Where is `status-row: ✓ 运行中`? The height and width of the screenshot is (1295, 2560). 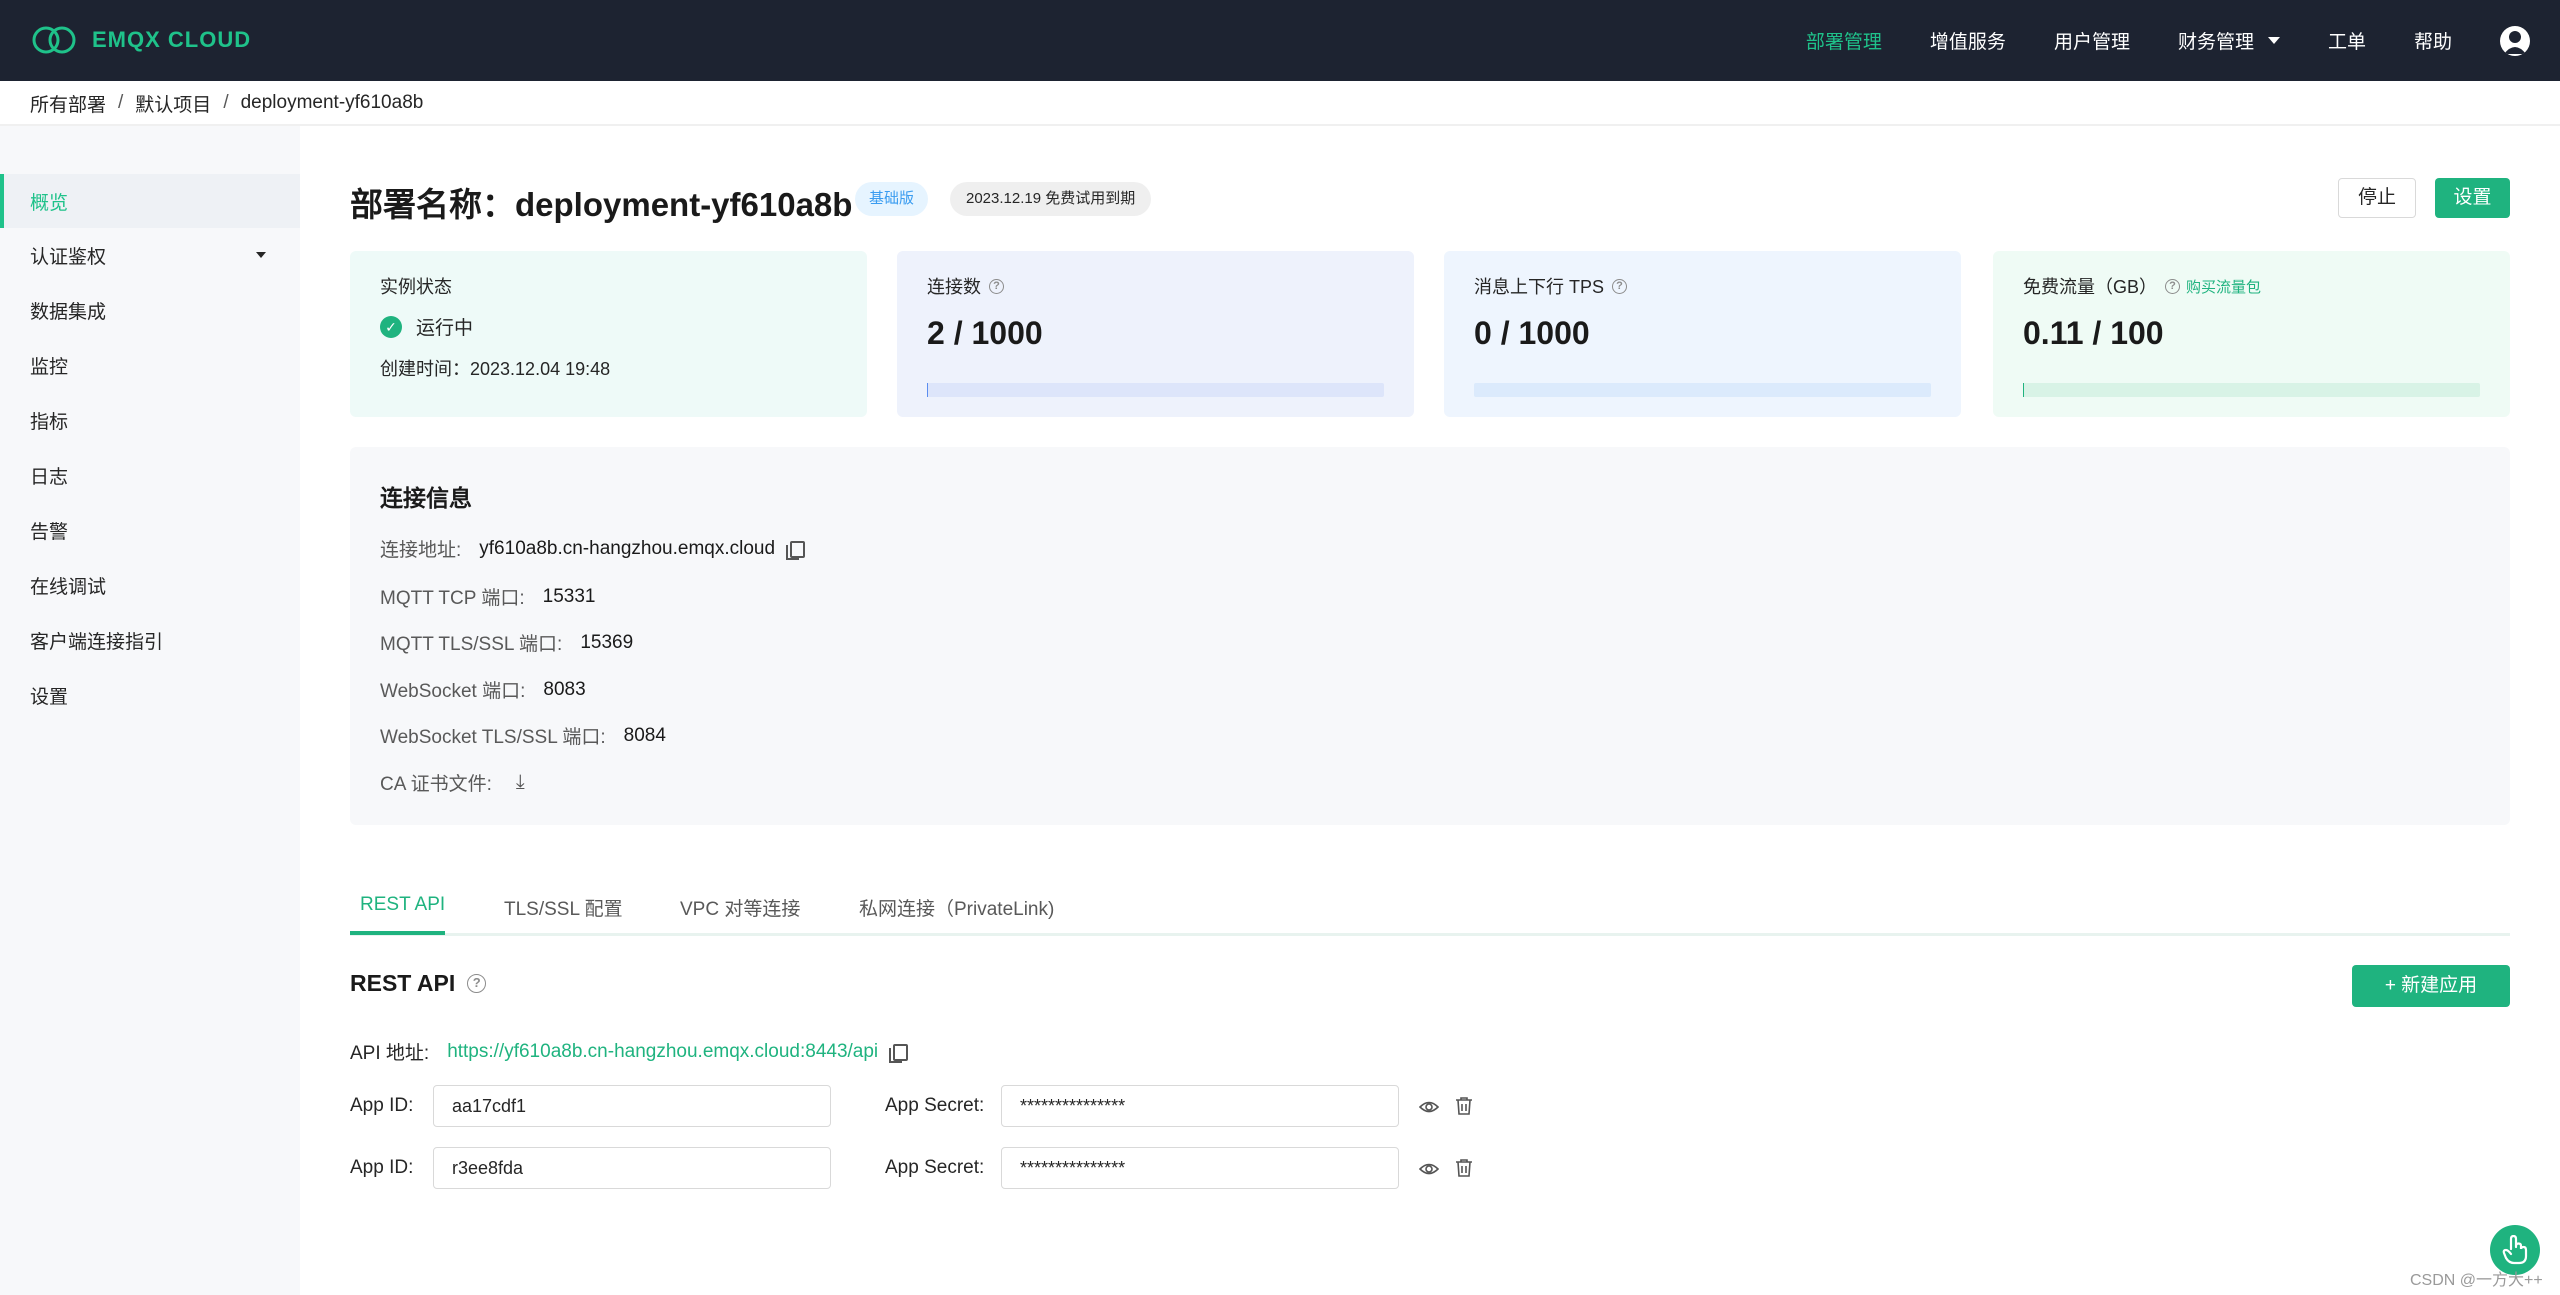 status-row: ✓ 运行中 is located at coordinates (426, 326).